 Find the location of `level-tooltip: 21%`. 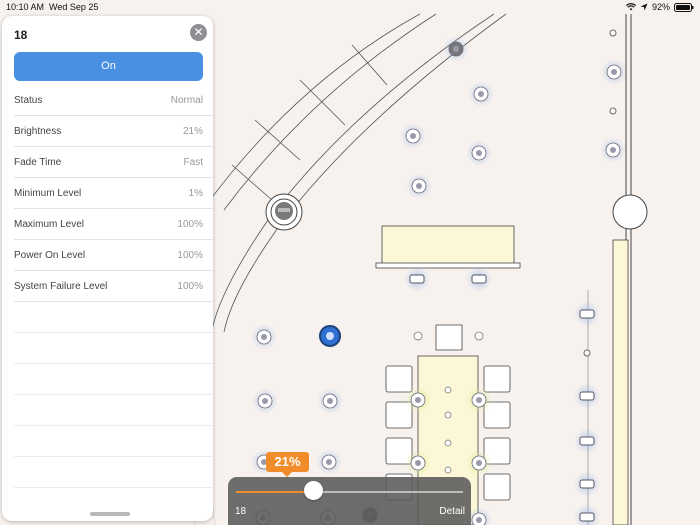

level-tooltip: 21% is located at coordinates (287, 464).